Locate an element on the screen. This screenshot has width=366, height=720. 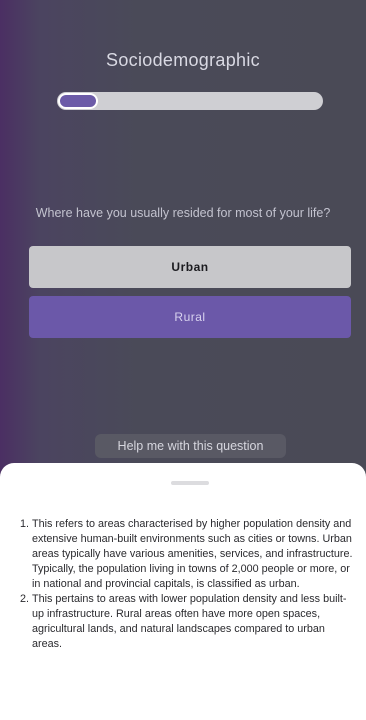
progress-bar is located at coordinates (190, 101).